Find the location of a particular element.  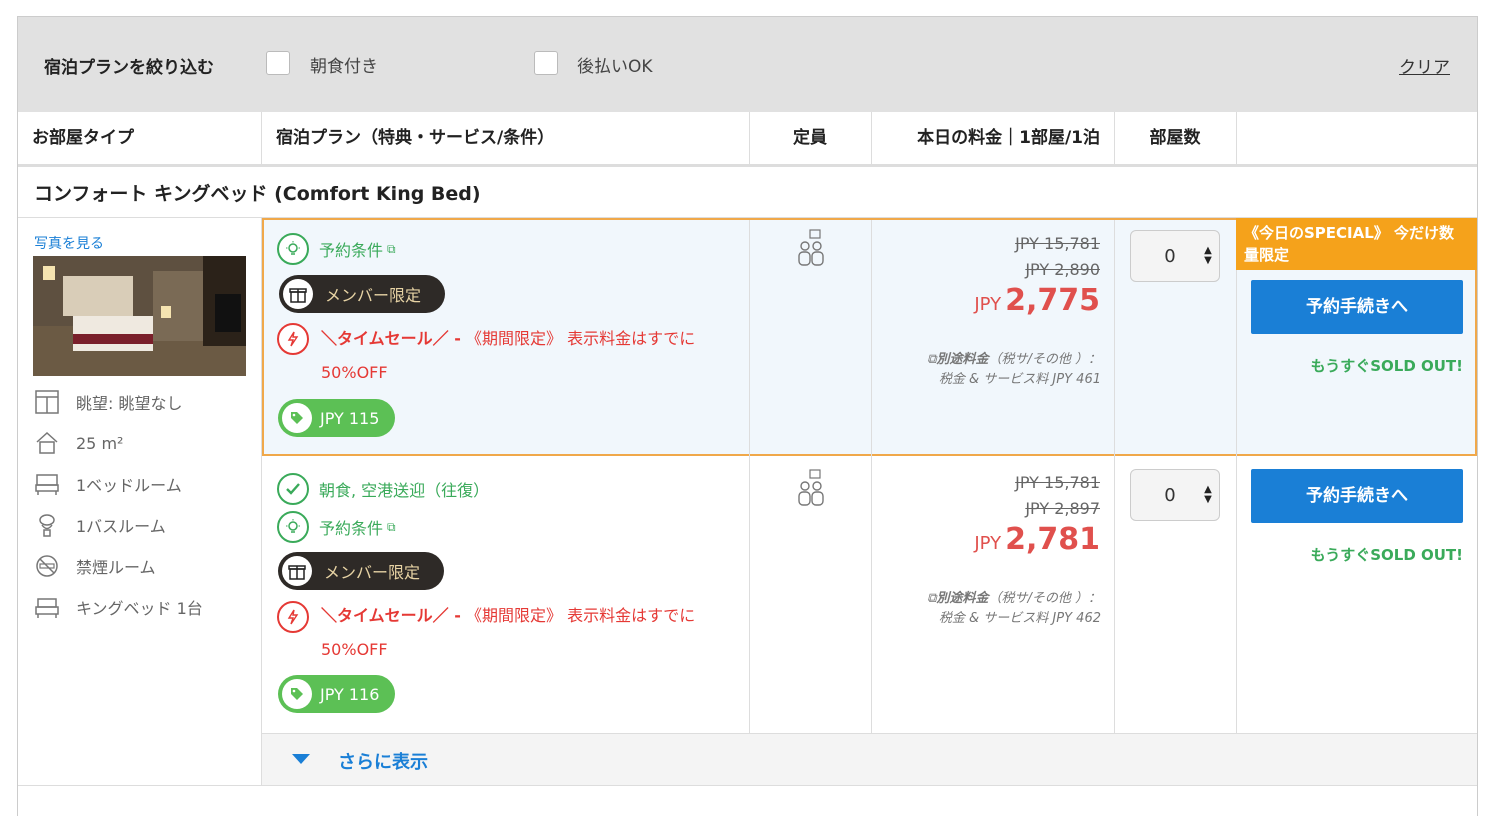

room-photo is located at coordinates (139, 316).